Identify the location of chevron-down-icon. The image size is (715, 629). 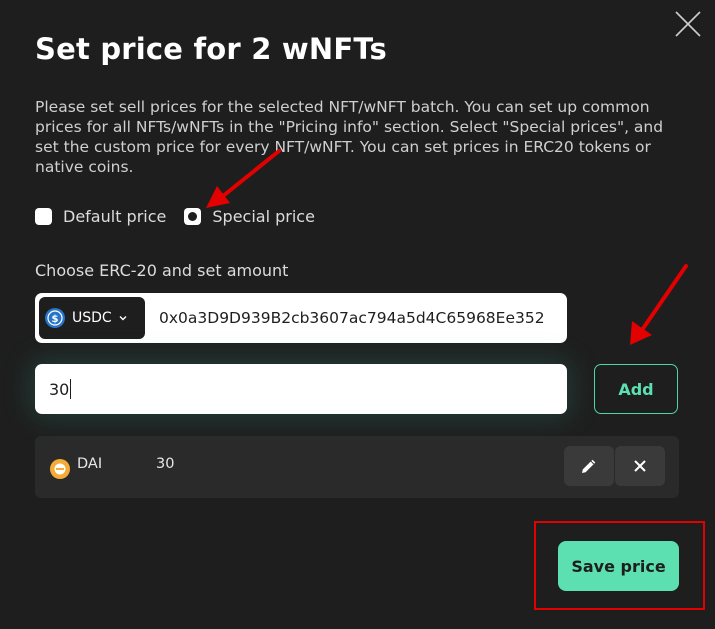
(123, 318).